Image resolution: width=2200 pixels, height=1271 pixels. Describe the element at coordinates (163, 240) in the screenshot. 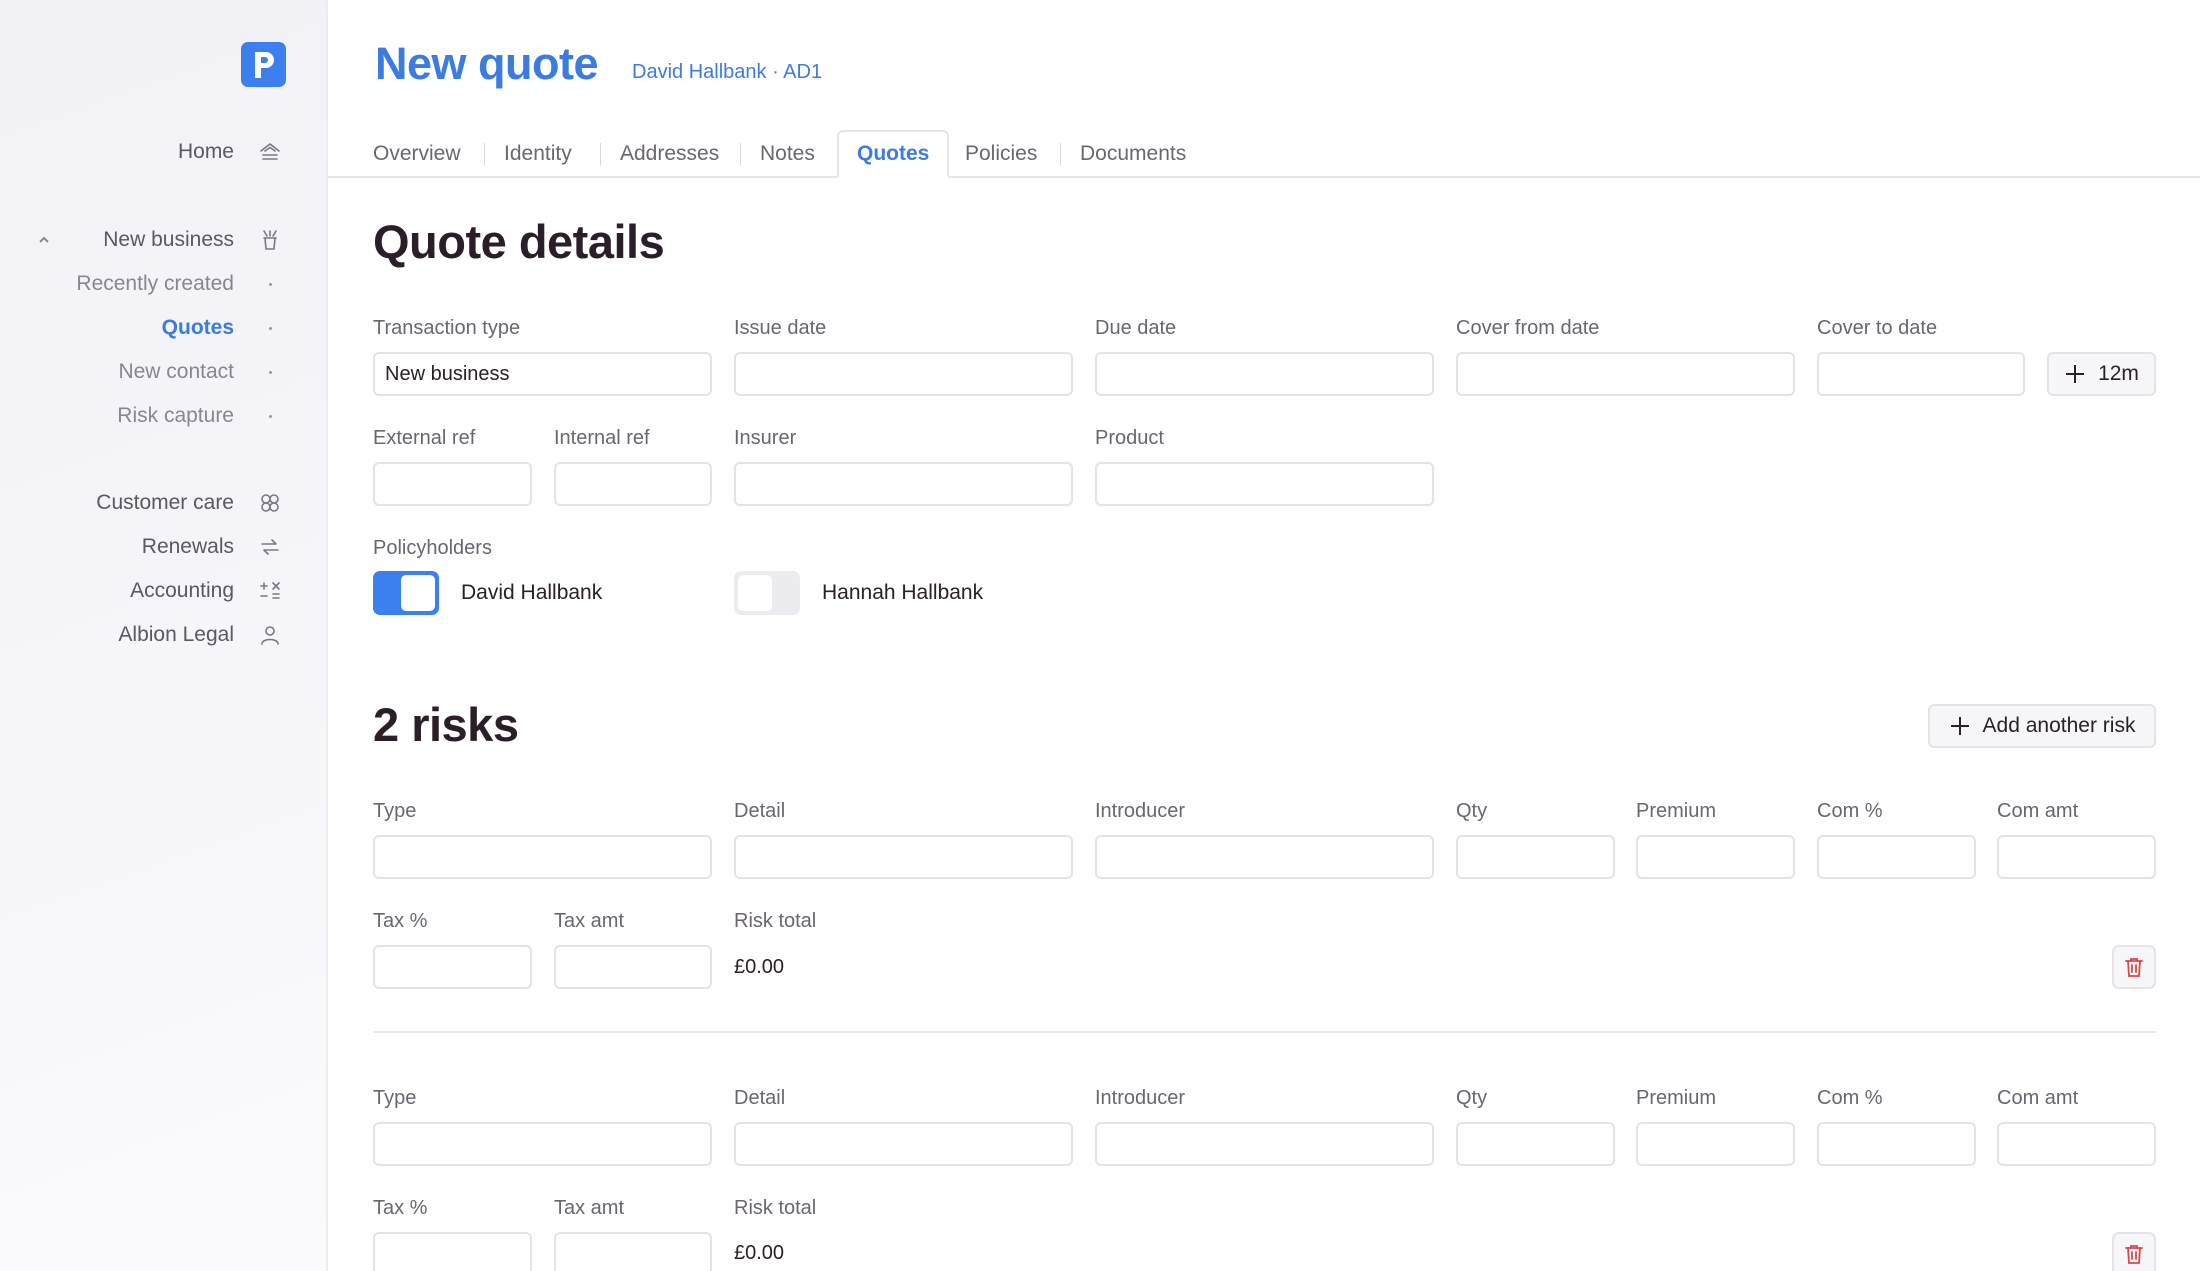

I see `sidebar-item-new-business: New business` at that location.